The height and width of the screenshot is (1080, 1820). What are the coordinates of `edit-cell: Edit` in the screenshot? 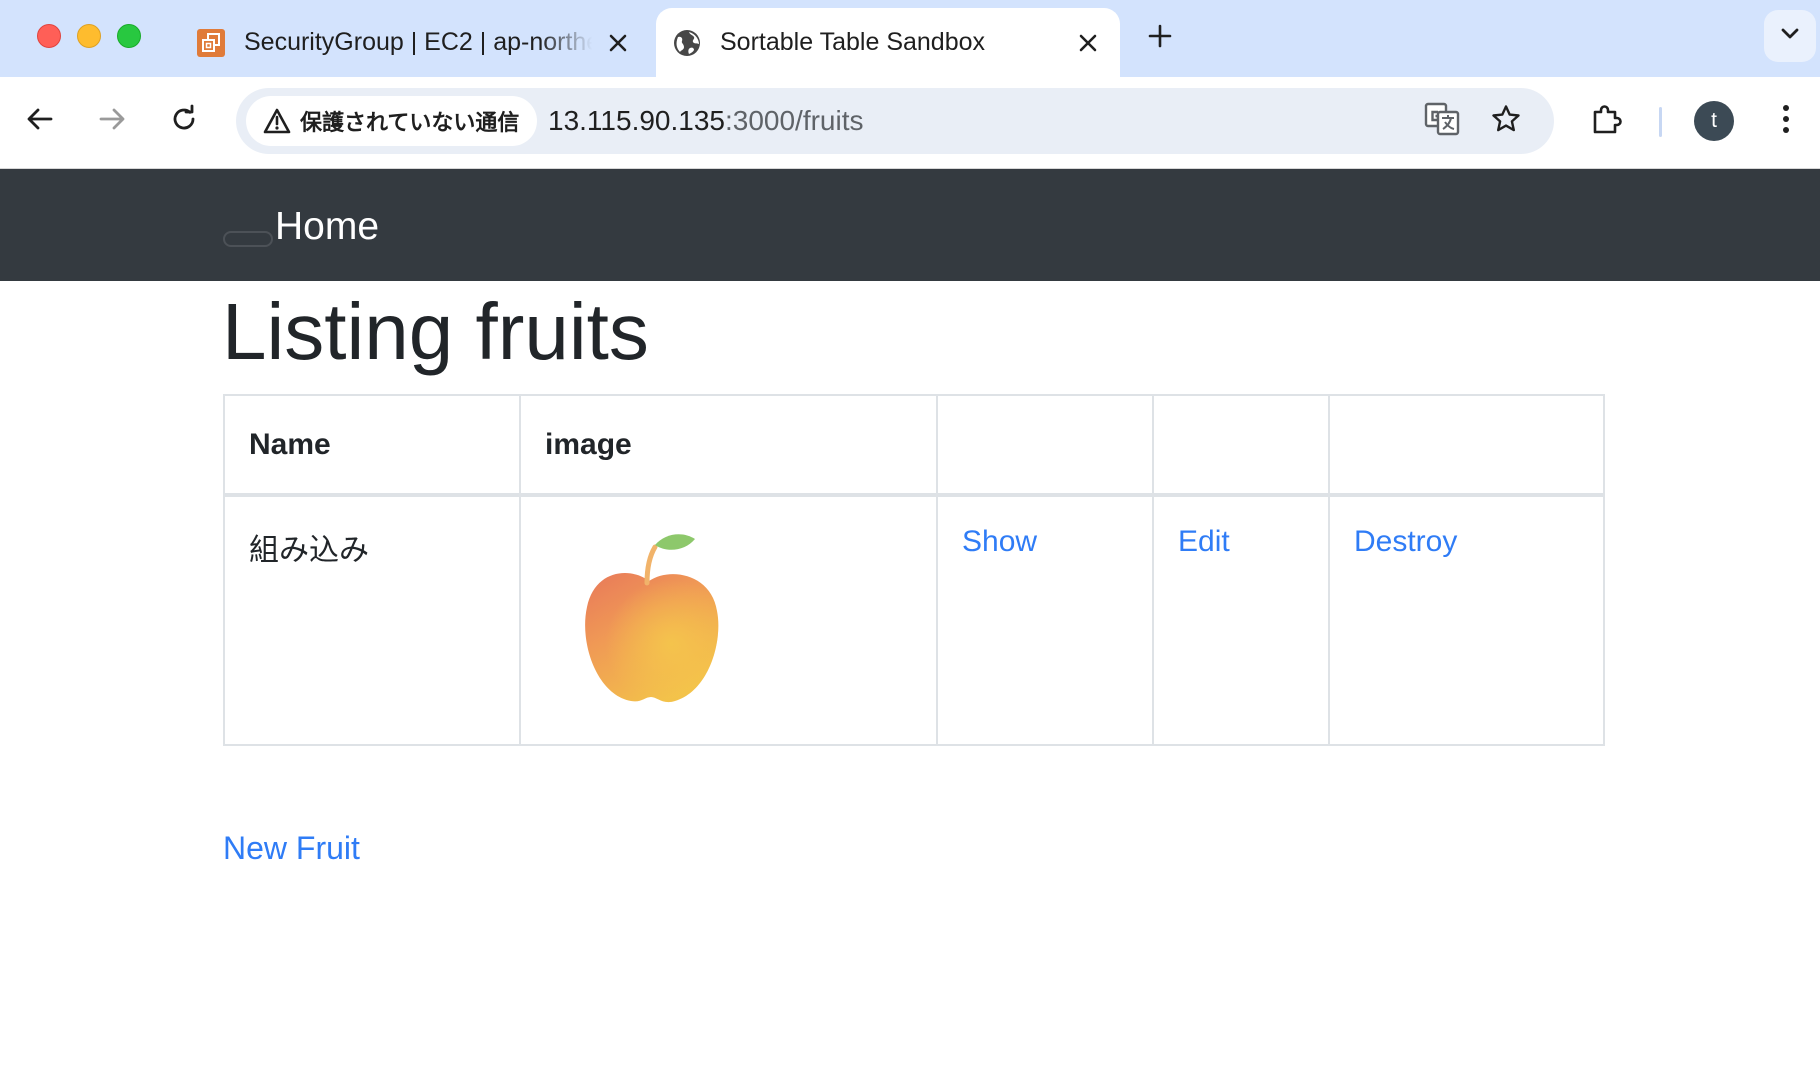 It's located at (1241, 620).